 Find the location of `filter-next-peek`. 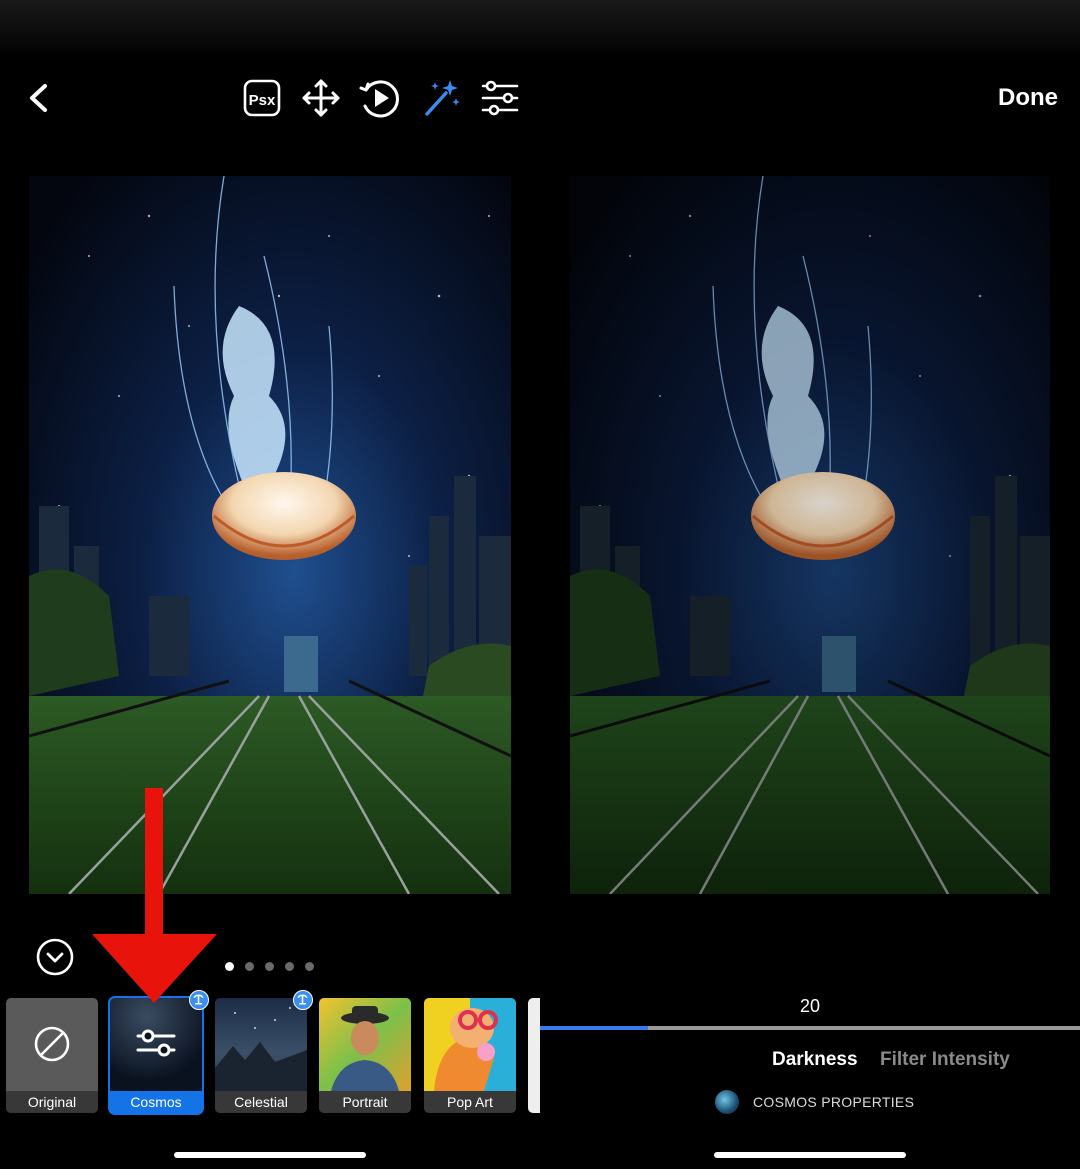

filter-next-peek is located at coordinates (534, 1055).